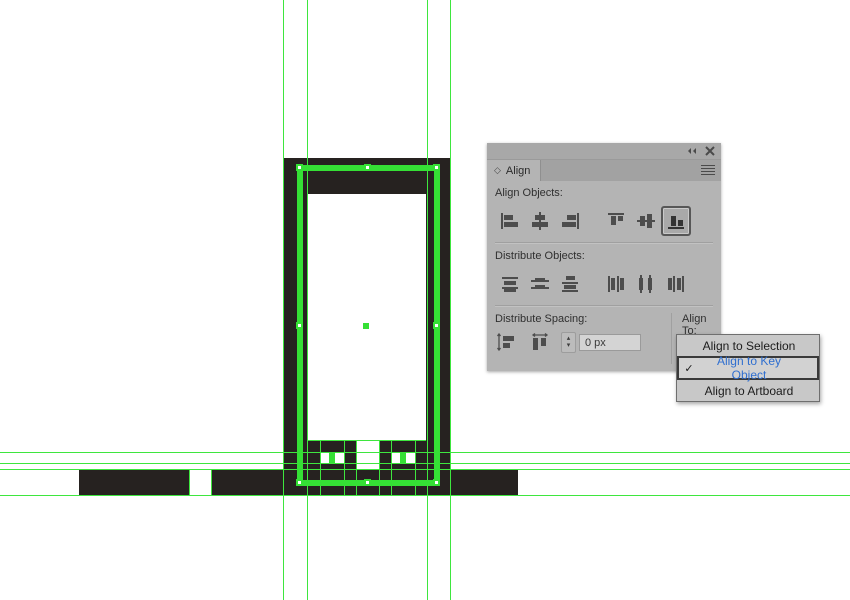 This screenshot has width=850, height=600. I want to click on selection-handle-bottom-center, so click(367, 482).